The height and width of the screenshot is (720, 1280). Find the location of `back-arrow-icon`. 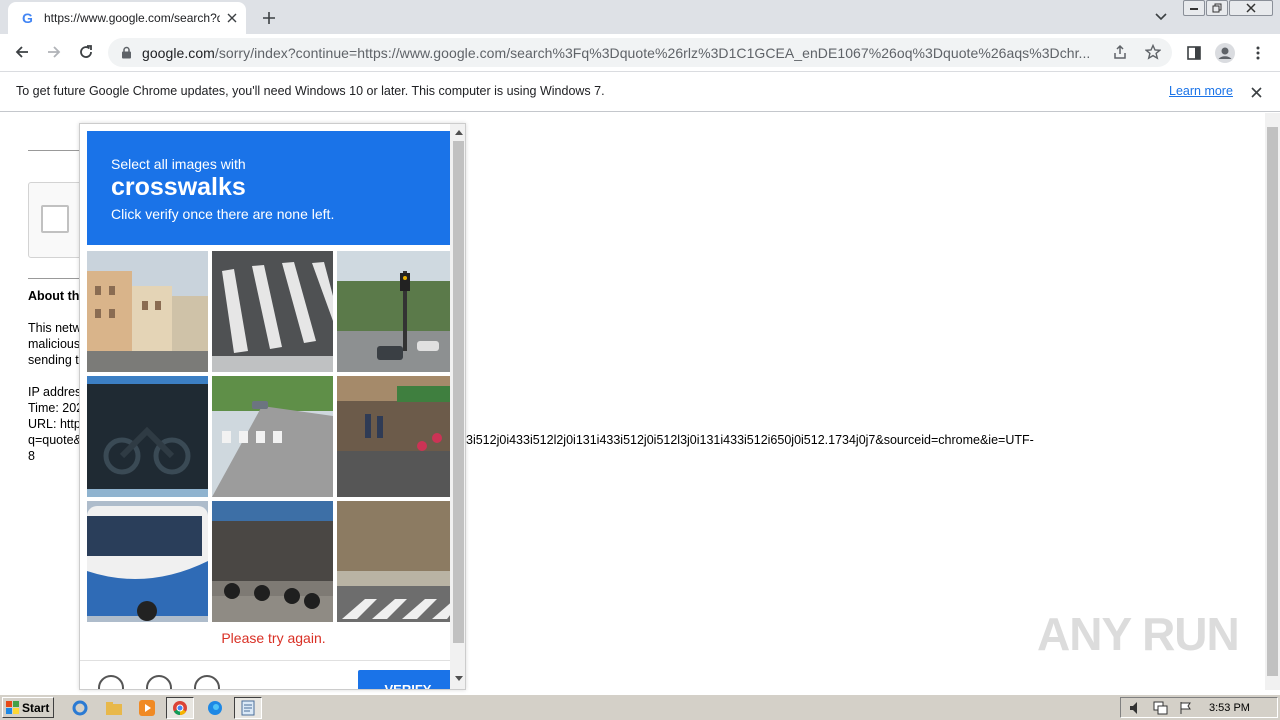

back-arrow-icon is located at coordinates (22, 52).